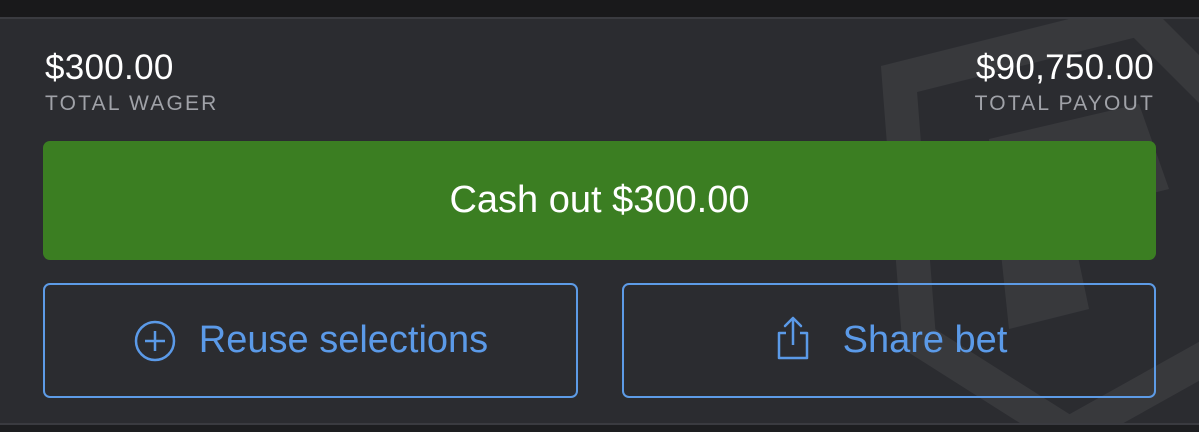 This screenshot has height=432, width=1199. Describe the element at coordinates (599, 8) in the screenshot. I see `top-divider` at that location.